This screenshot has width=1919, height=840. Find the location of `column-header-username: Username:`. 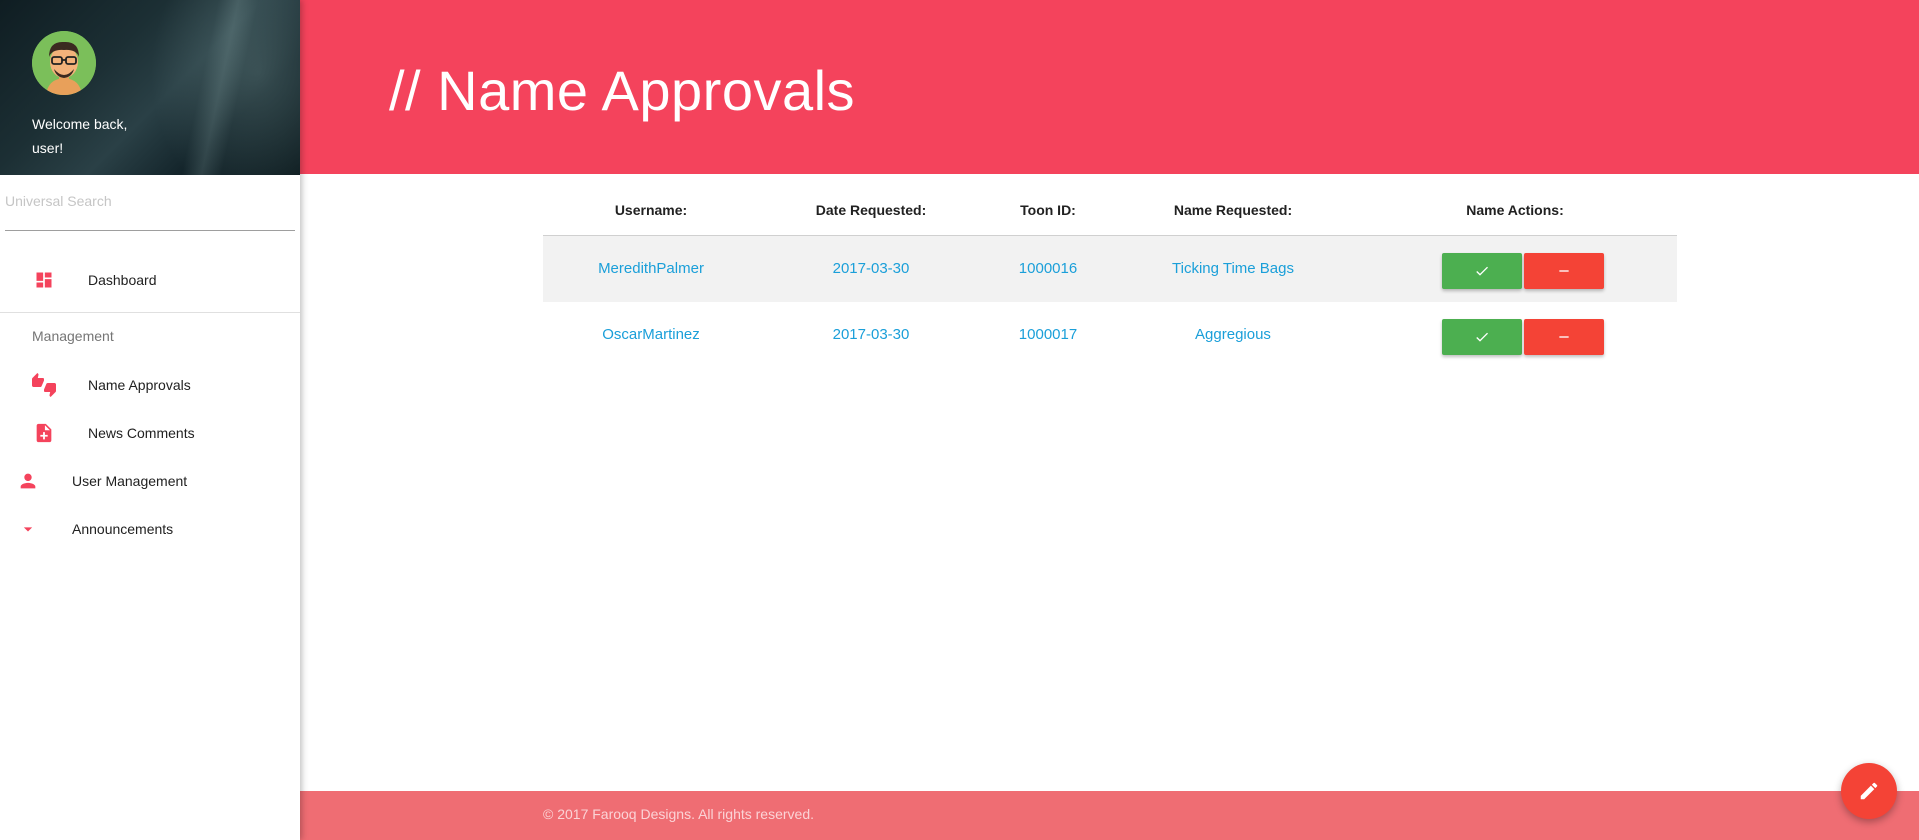

column-header-username: Username: is located at coordinates (651, 210).